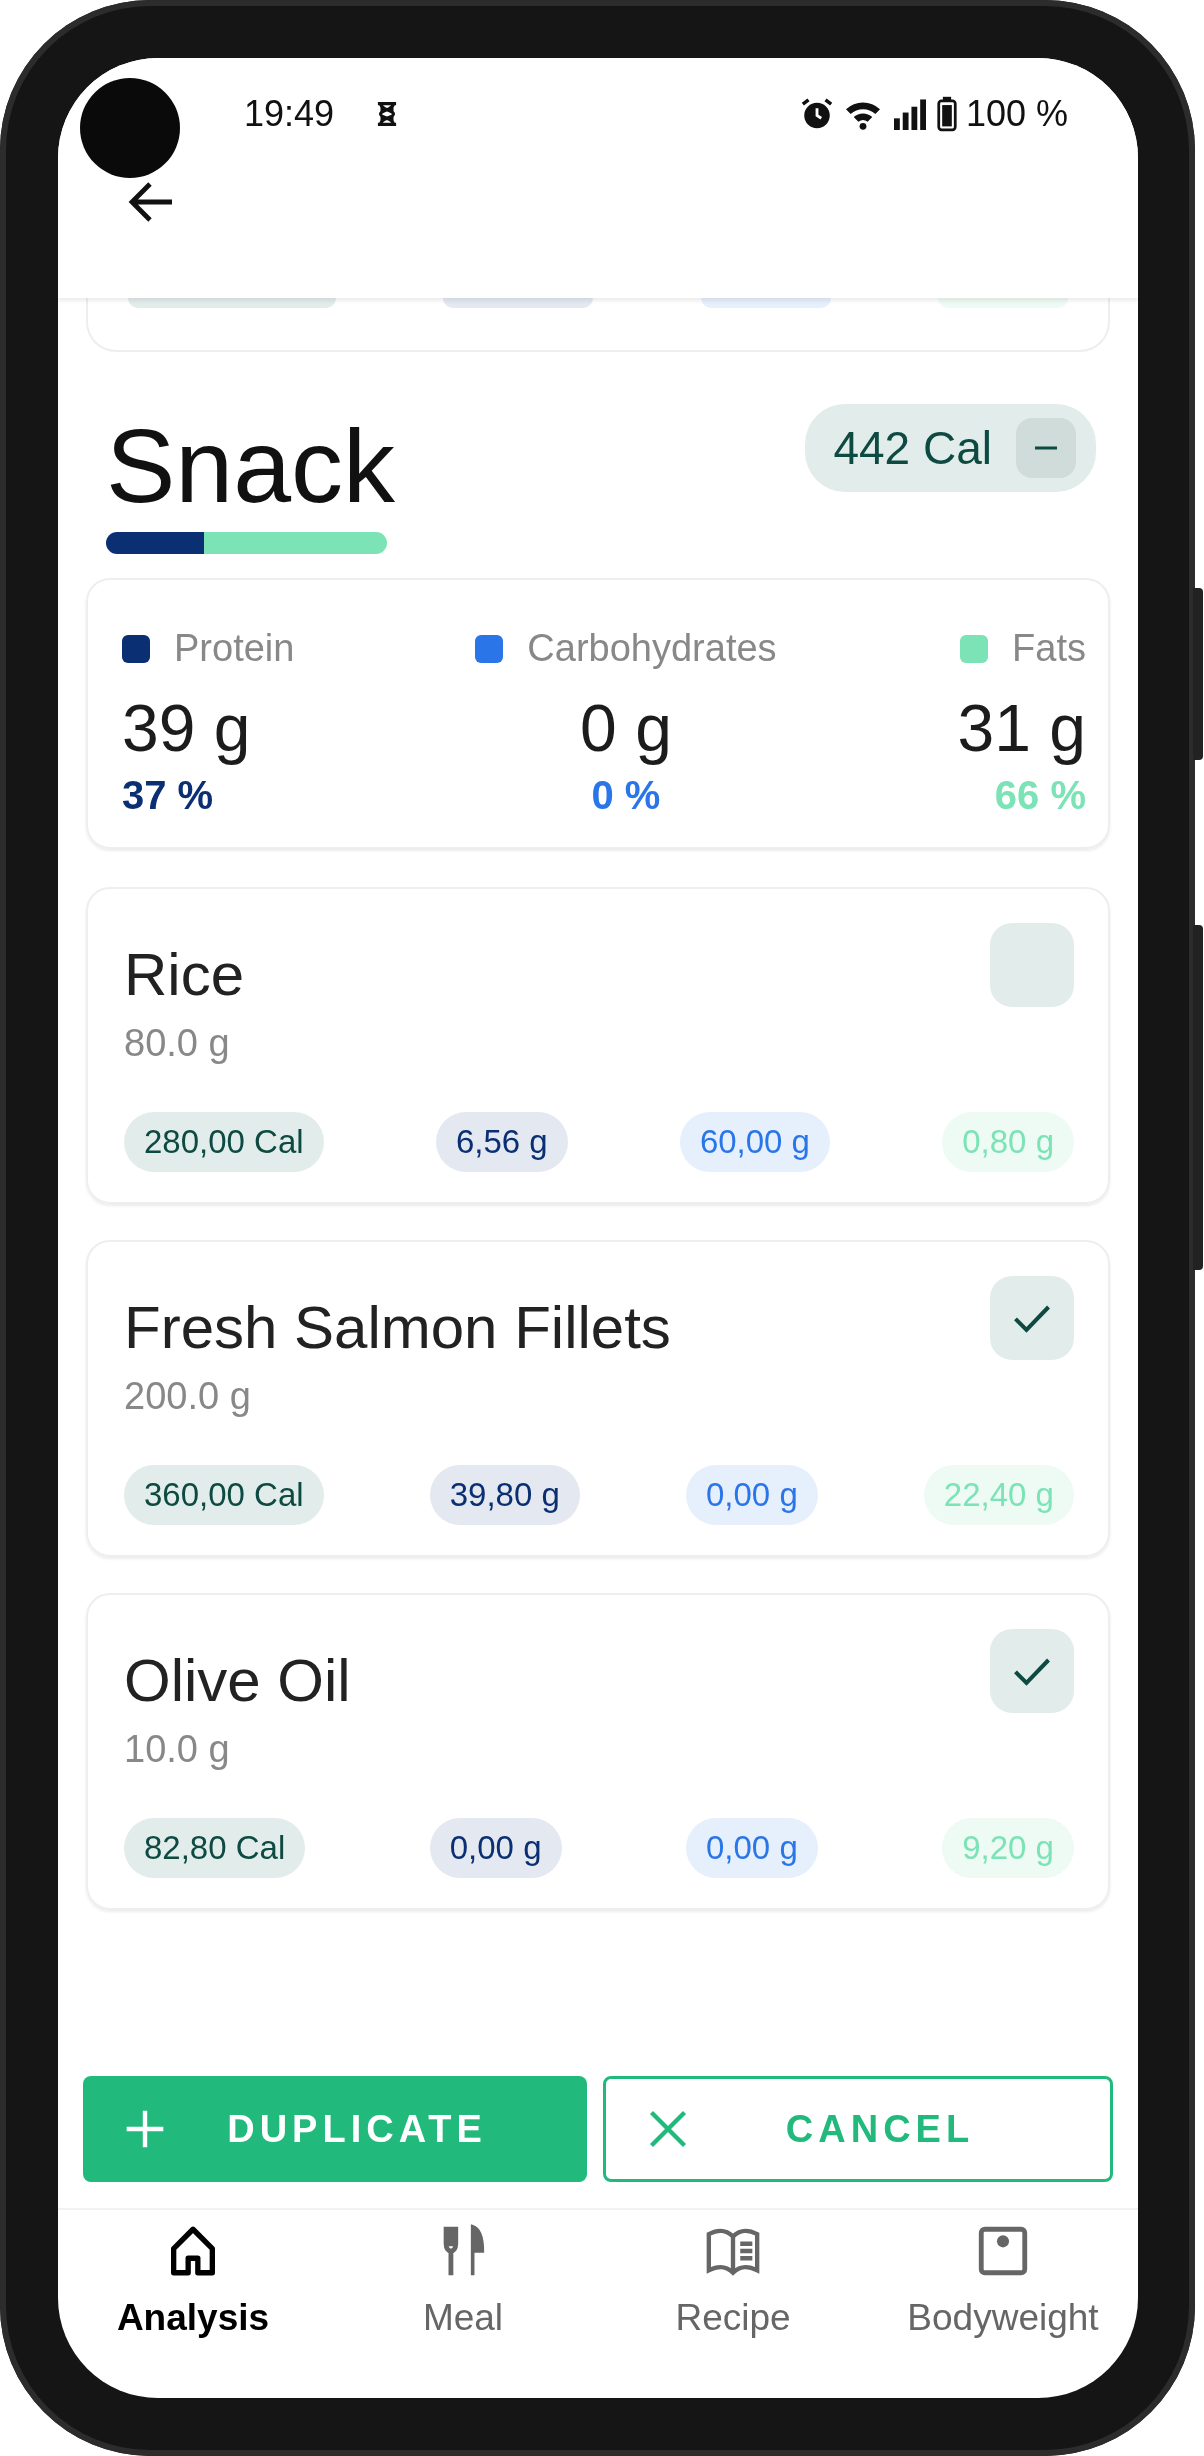 The image size is (1204, 2456). I want to click on clock: 19:49, so click(289, 114).